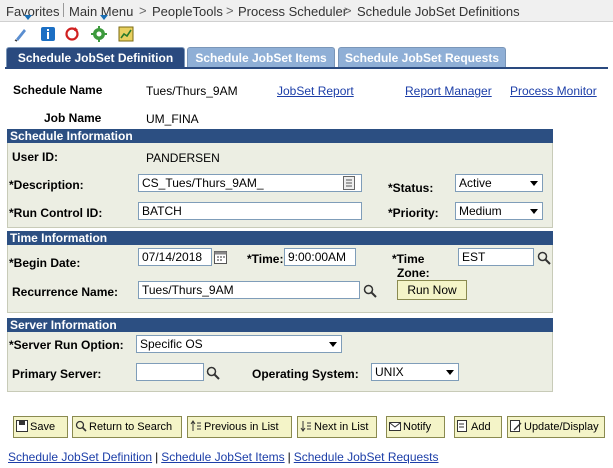  I want to click on priority-select: Medium, so click(499, 211).